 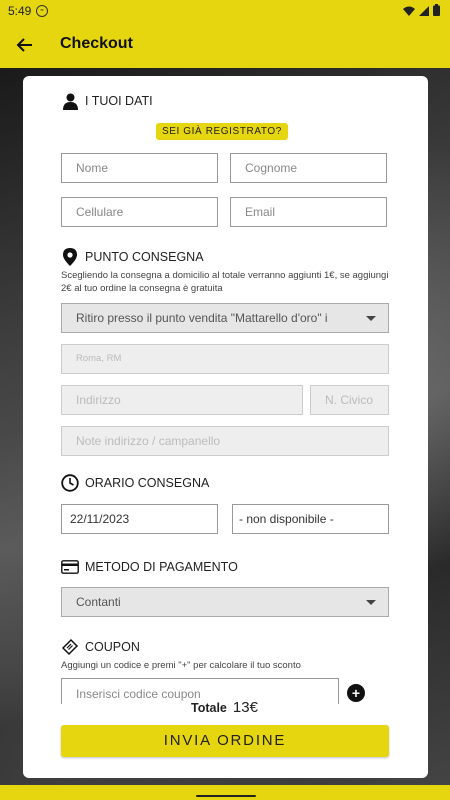 What do you see at coordinates (245, 707) in the screenshot?
I see `total-value: 13€` at bounding box center [245, 707].